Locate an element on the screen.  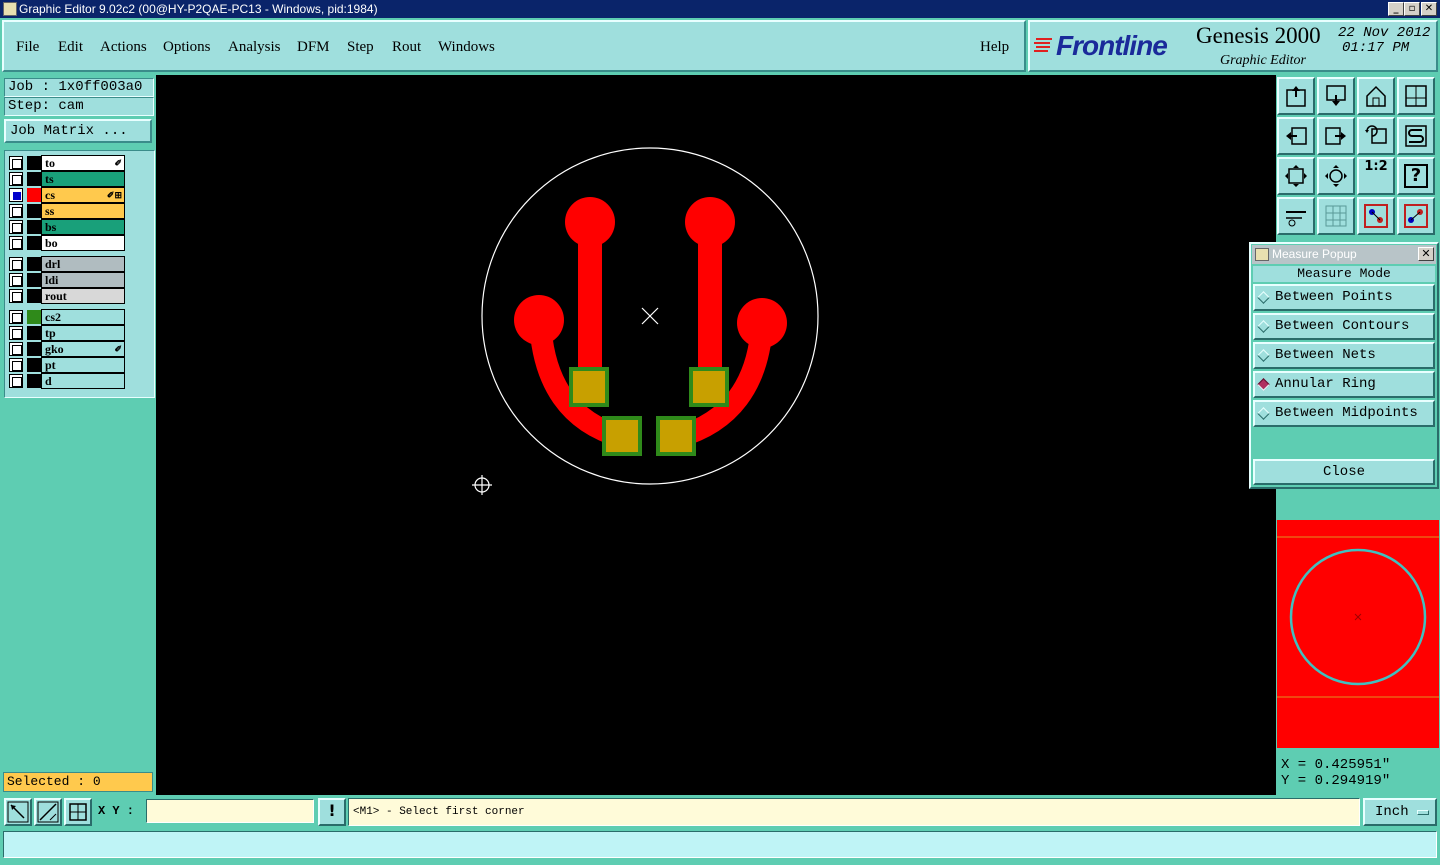
menu-rout: Rout is located at coordinates (406, 47).